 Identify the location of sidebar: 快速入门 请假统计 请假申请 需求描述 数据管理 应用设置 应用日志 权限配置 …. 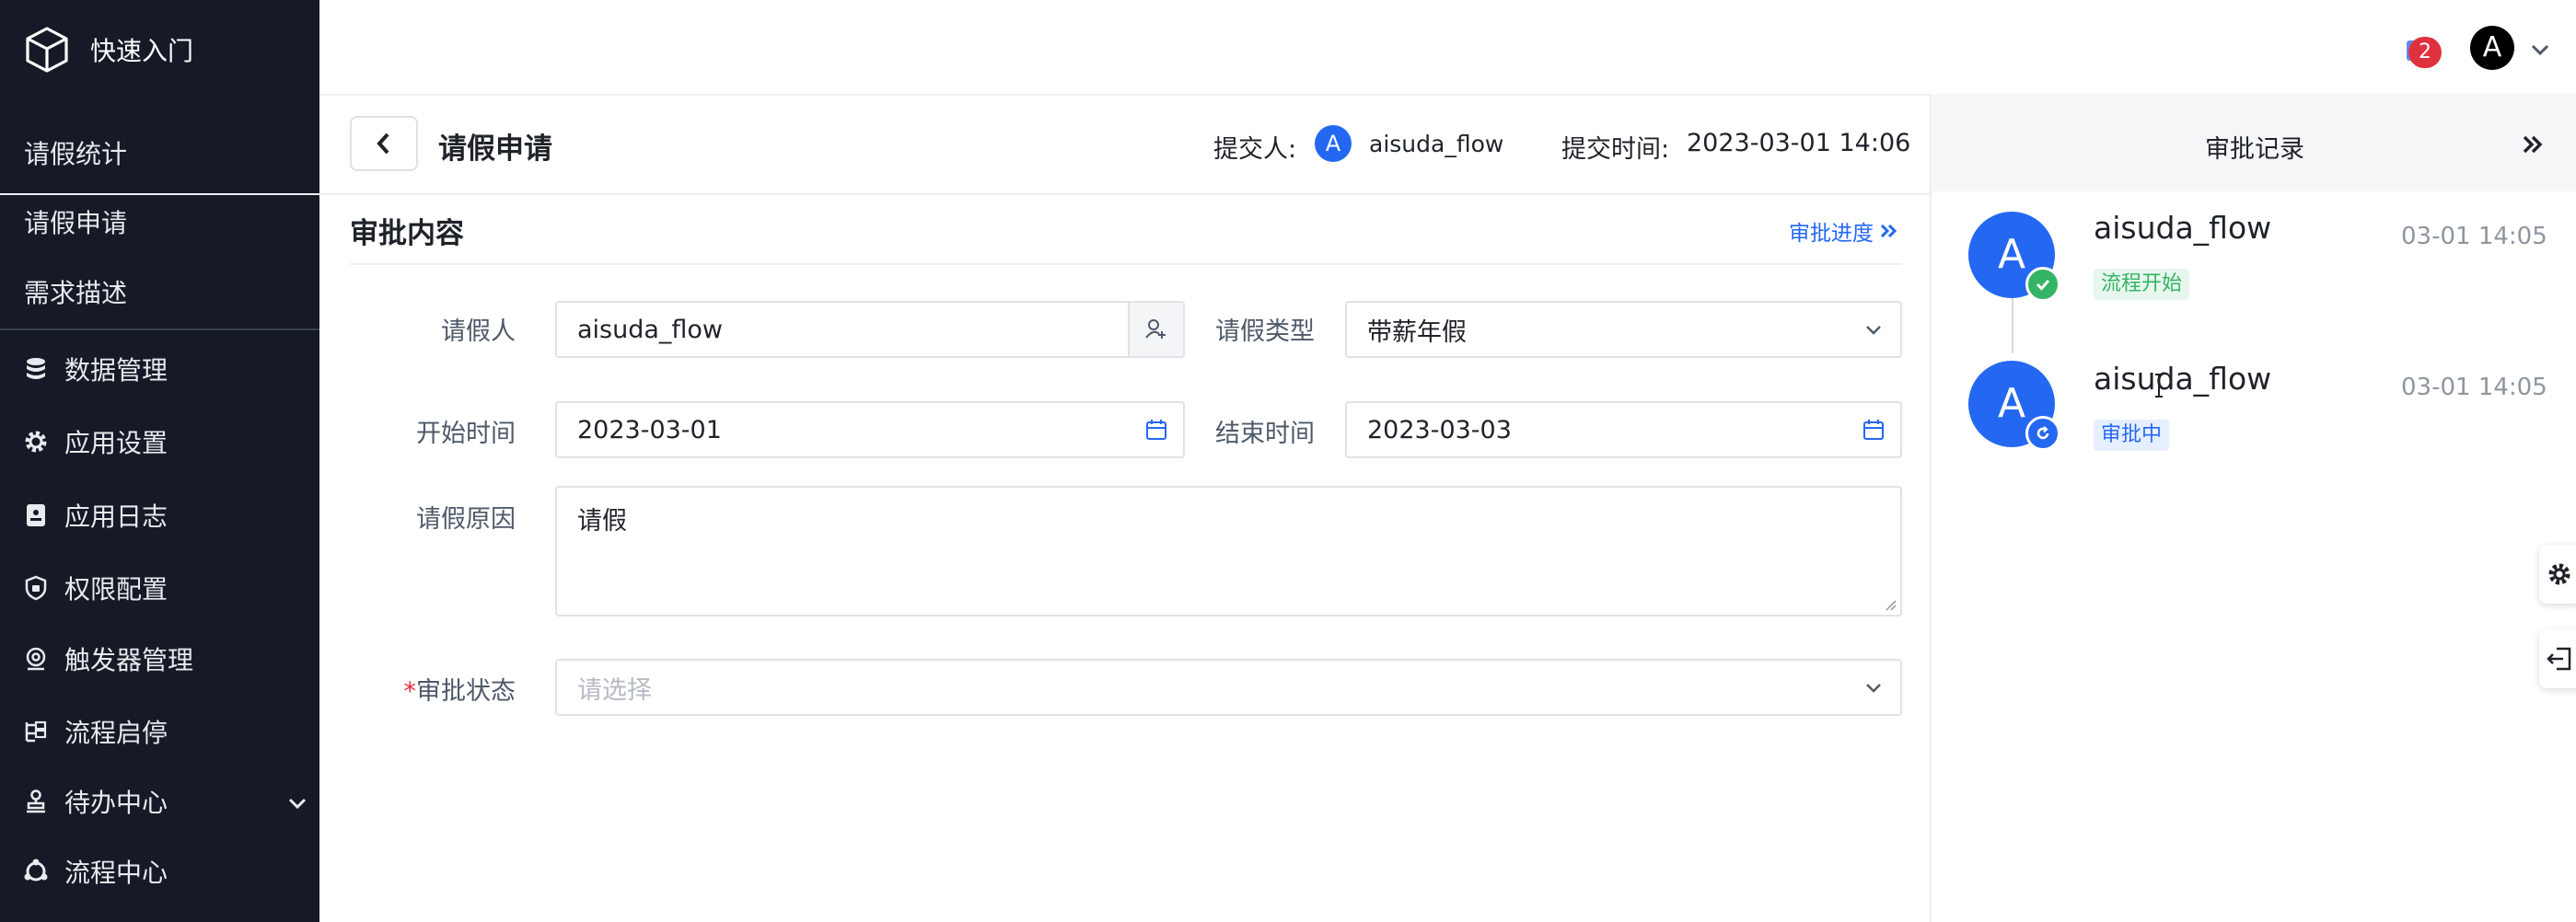
(159, 461).